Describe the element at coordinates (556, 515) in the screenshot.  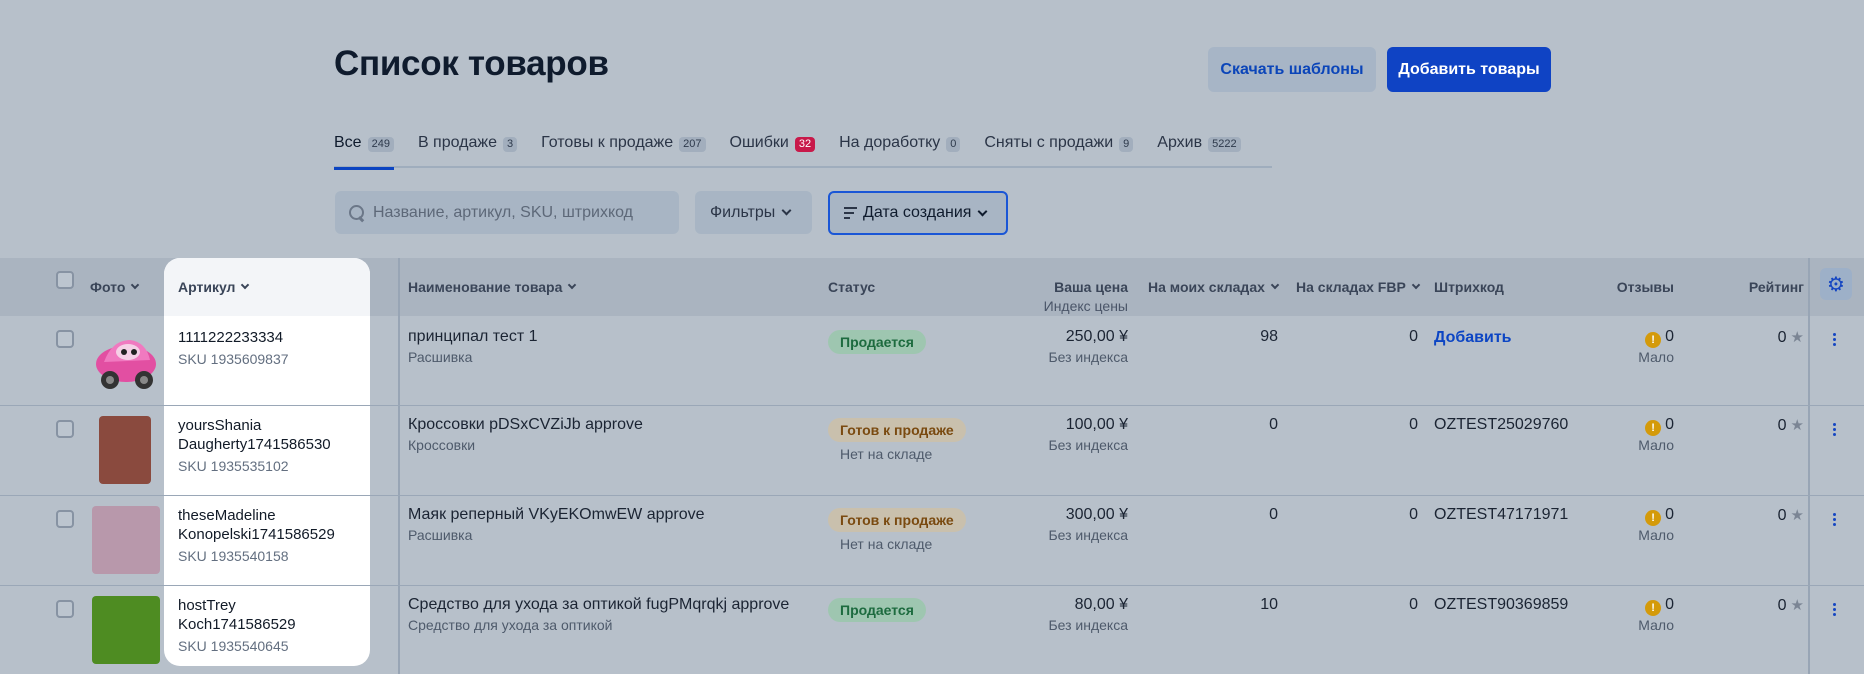
I see `product-name-link: Маяк реперный VKyEKOmwEW approve` at that location.